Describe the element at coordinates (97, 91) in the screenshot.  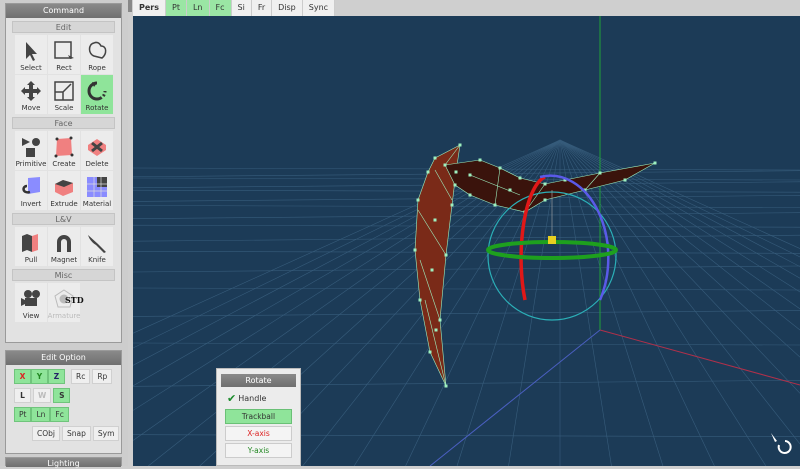
I see `rotate-icon` at that location.